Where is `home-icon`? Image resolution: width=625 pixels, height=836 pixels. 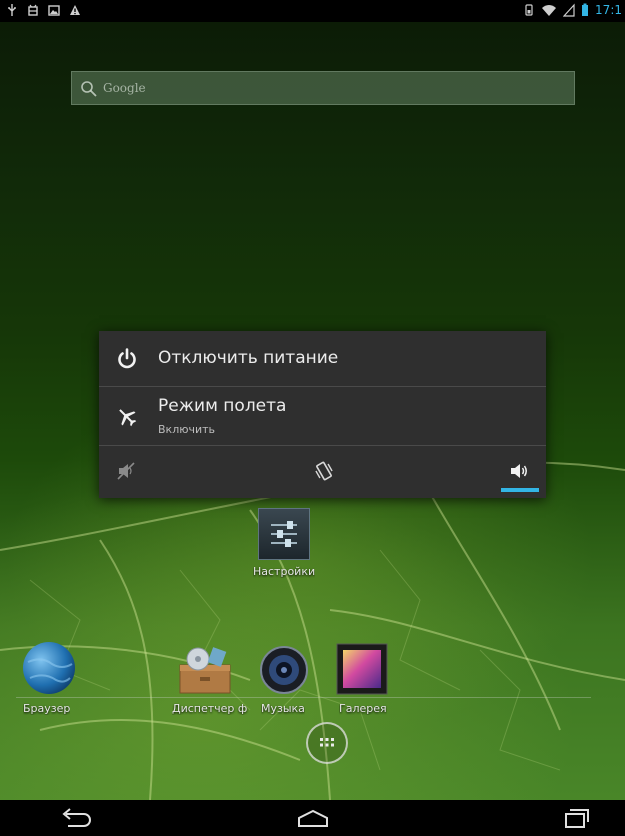 home-icon is located at coordinates (313, 818).